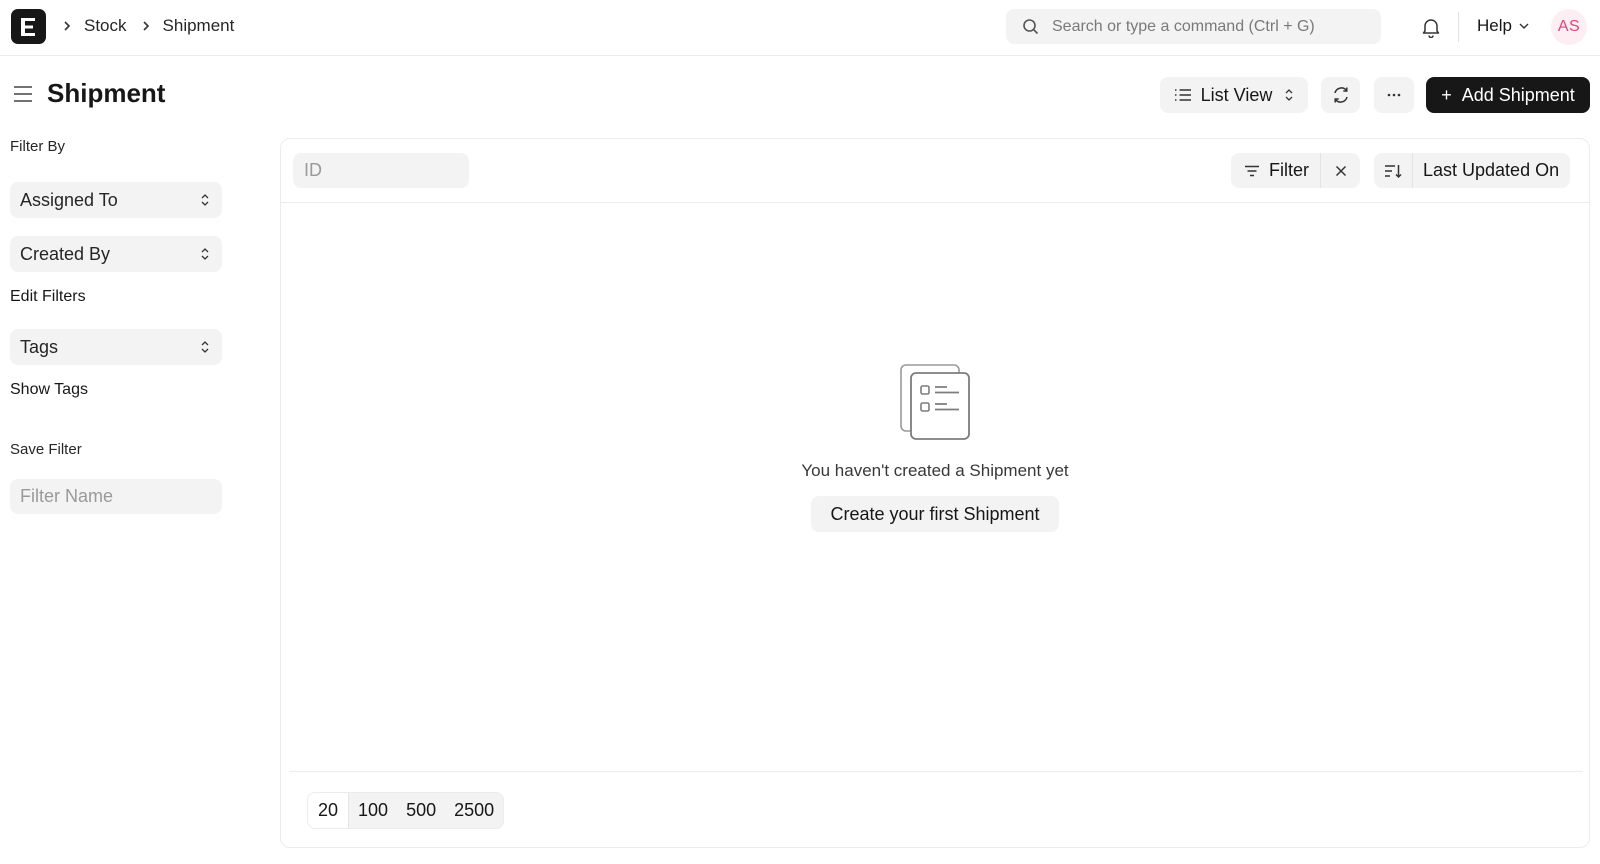  What do you see at coordinates (1252, 171) in the screenshot?
I see `filter-icon` at bounding box center [1252, 171].